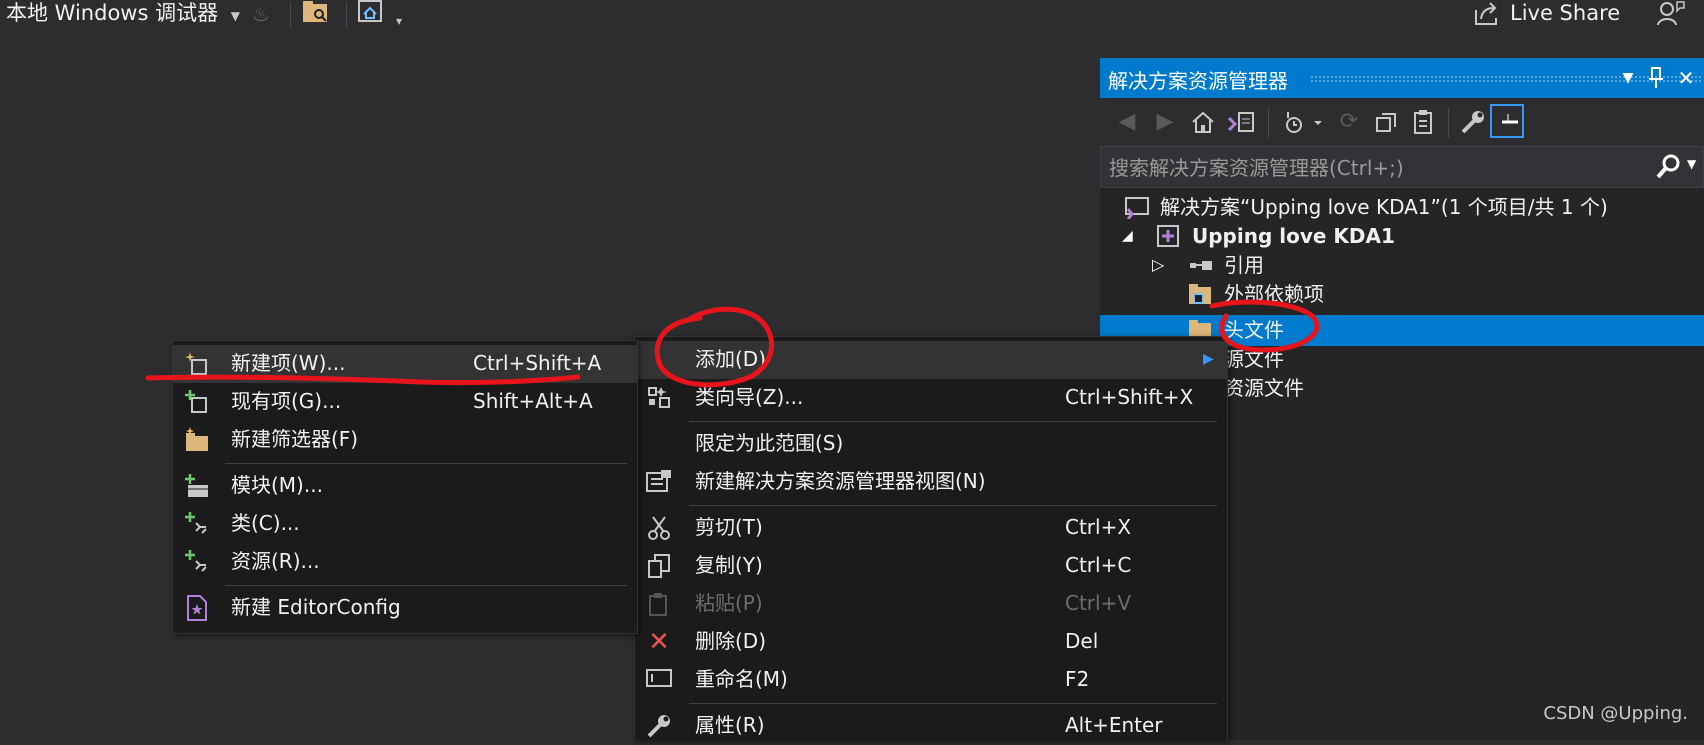  Describe the element at coordinates (371, 12) in the screenshot. I see `home-window-icon` at that location.